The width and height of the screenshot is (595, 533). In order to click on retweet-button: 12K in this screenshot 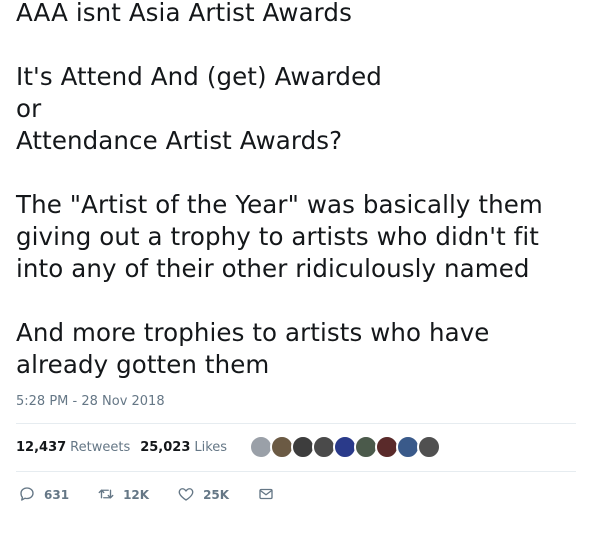, I will do `click(123, 494)`.